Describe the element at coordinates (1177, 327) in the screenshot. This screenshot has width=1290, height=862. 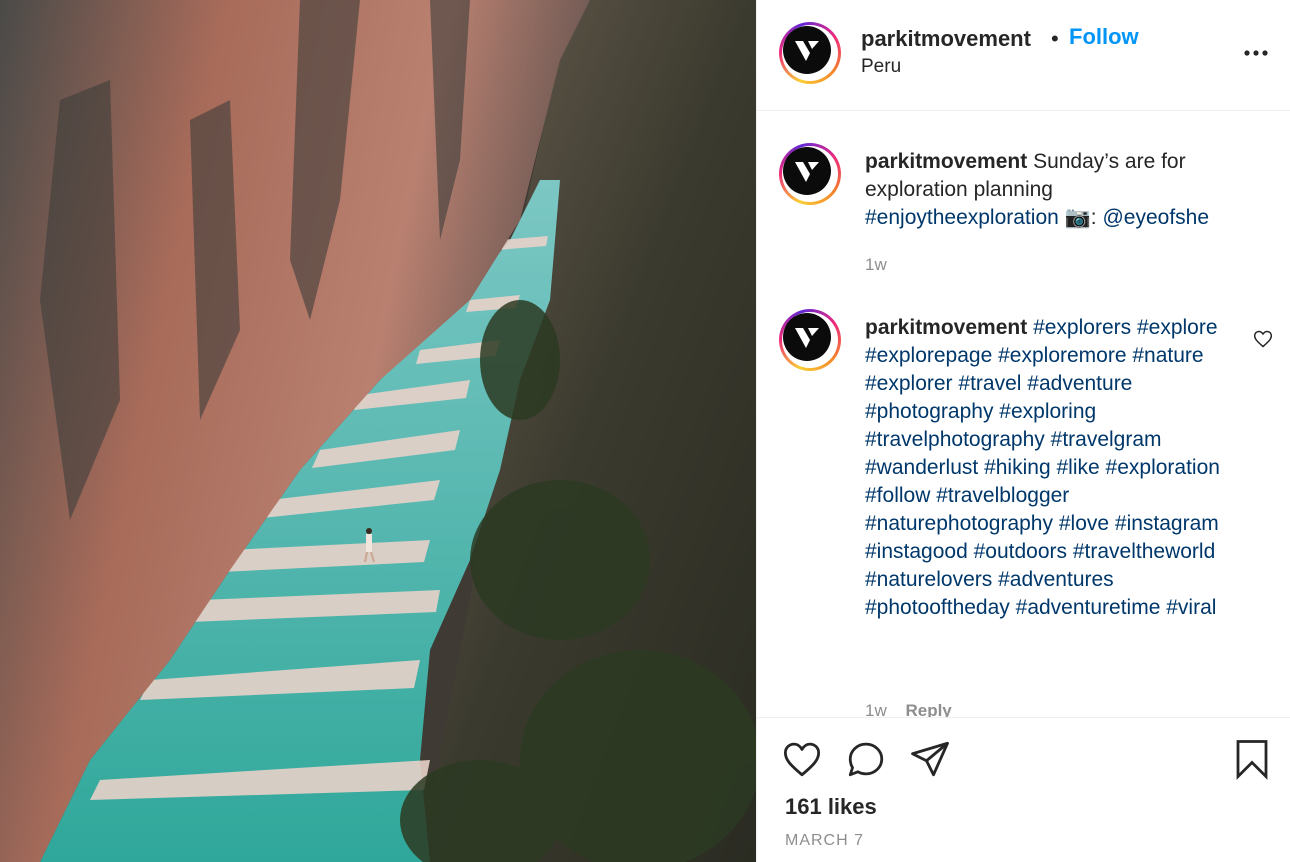
I see `hashtag-link: #explore` at that location.